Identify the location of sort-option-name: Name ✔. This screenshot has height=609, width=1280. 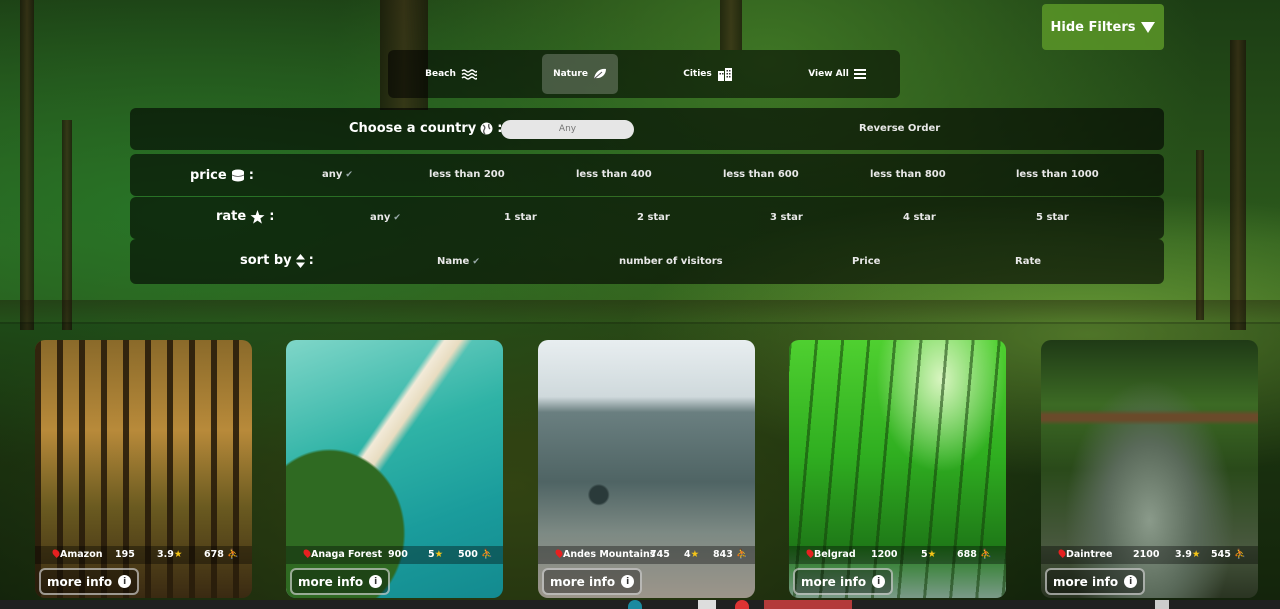
(458, 261).